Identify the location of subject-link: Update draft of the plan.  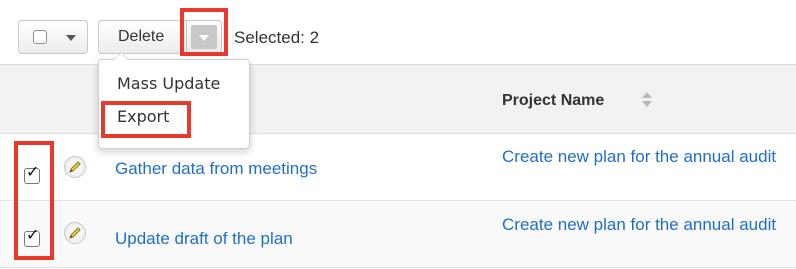
(204, 239).